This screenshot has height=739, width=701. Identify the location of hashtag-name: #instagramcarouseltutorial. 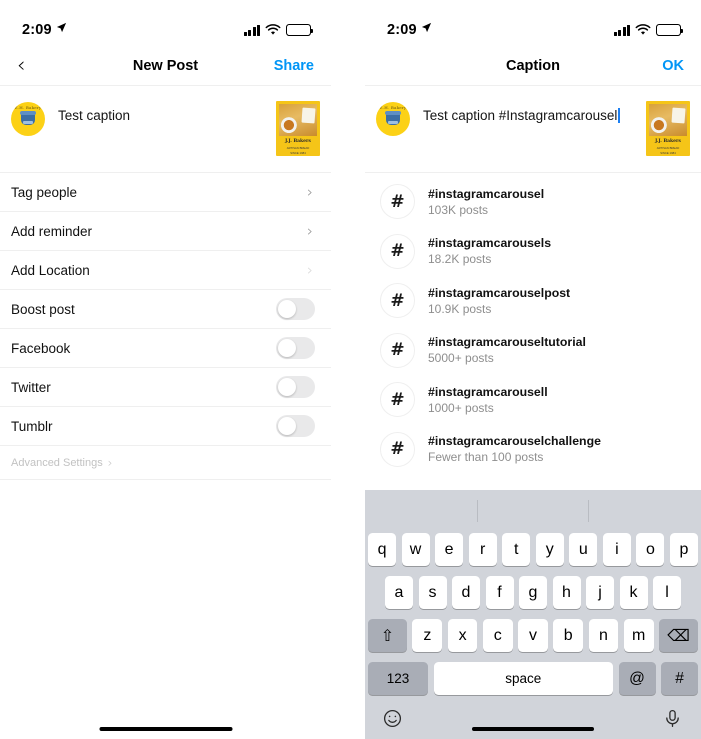
(507, 342).